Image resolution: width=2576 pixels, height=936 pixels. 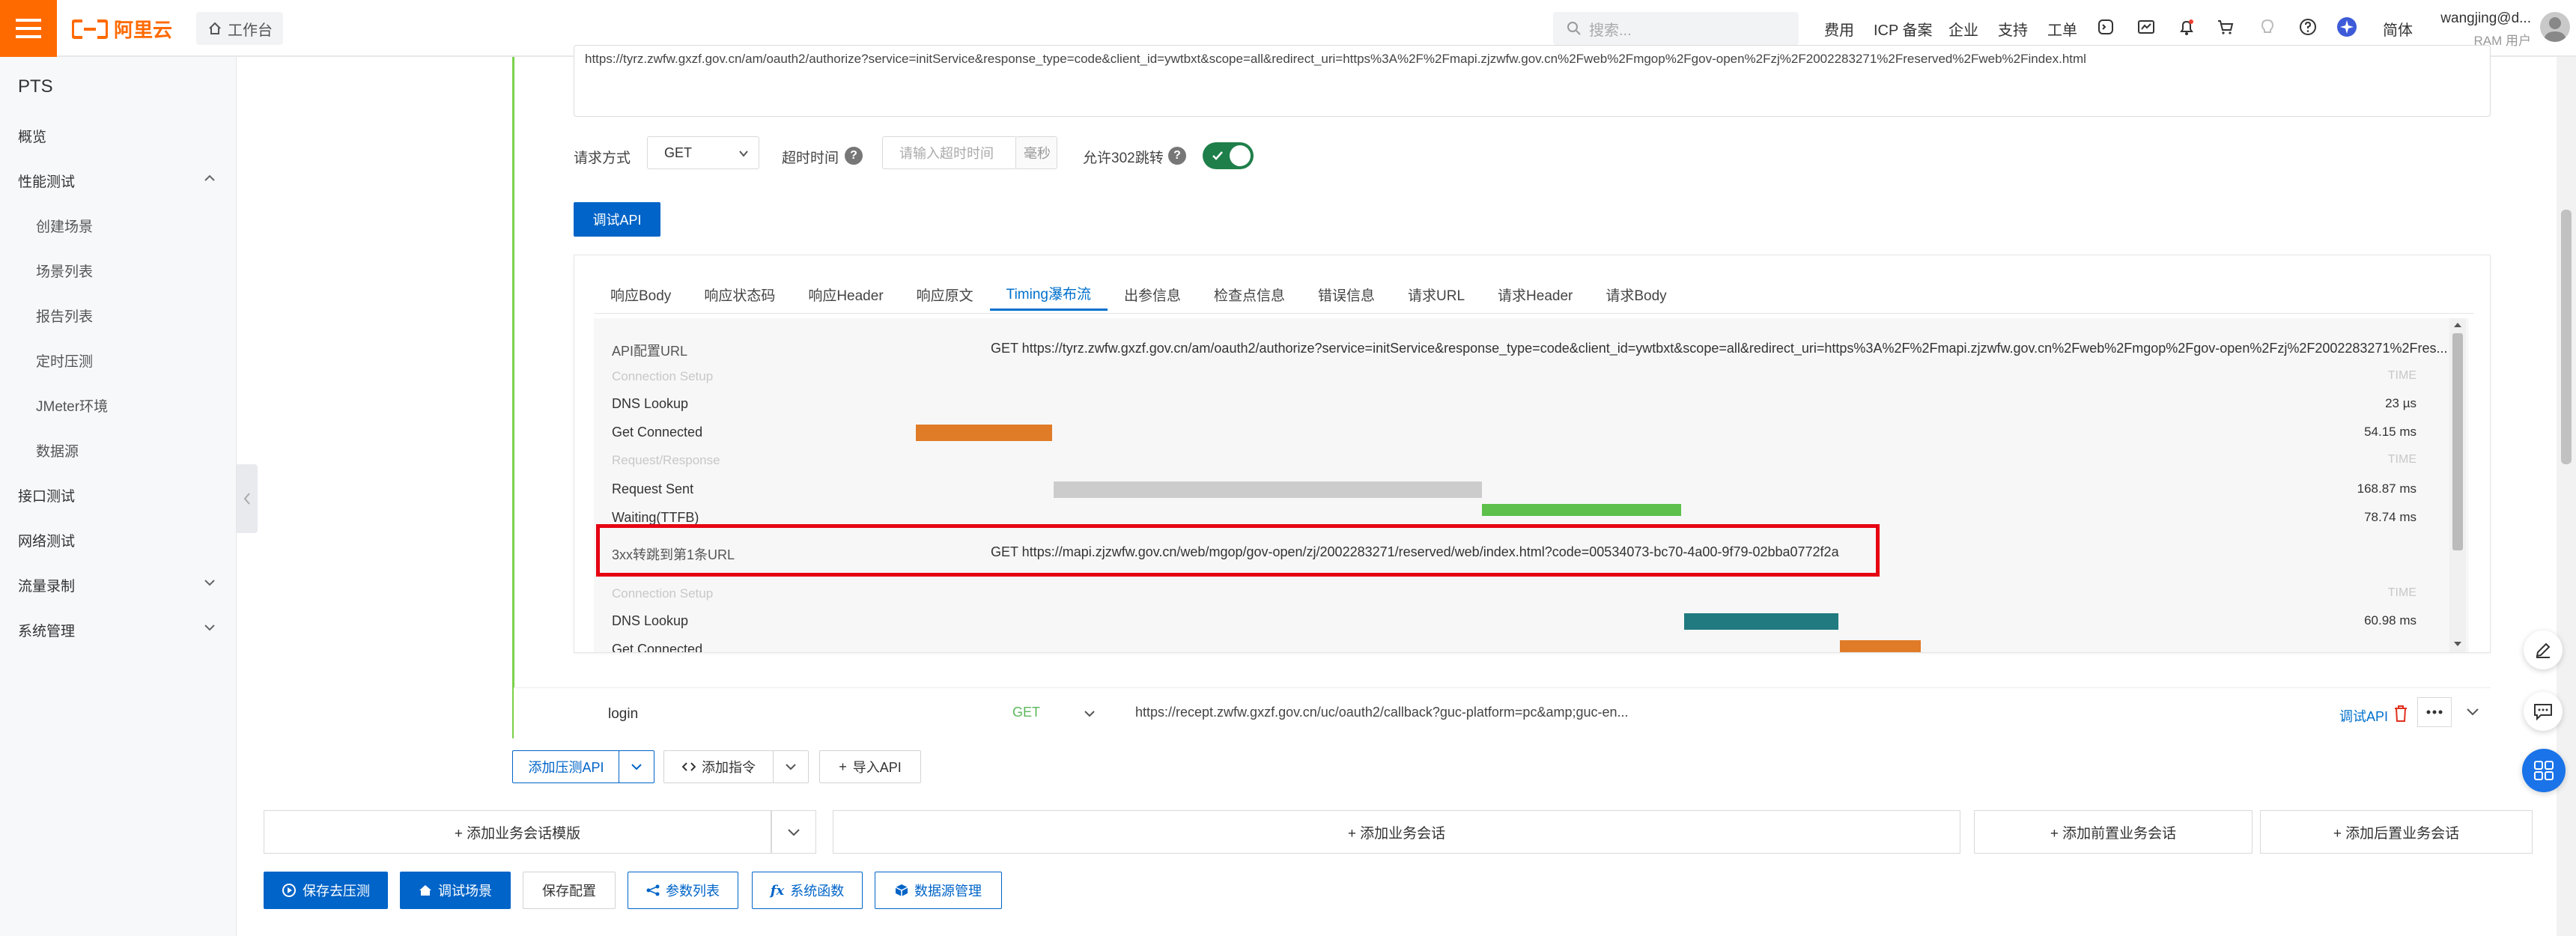 I want to click on sidebar-collapse-button, so click(x=247, y=498).